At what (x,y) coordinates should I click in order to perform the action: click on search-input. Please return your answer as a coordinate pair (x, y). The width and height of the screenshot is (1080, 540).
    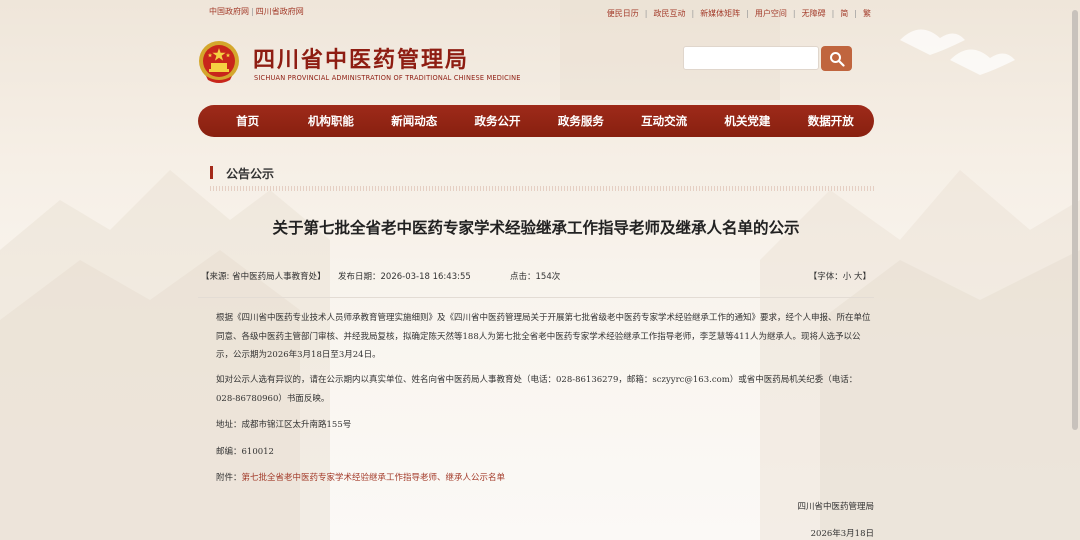
    Looking at the image, I should click on (751, 58).